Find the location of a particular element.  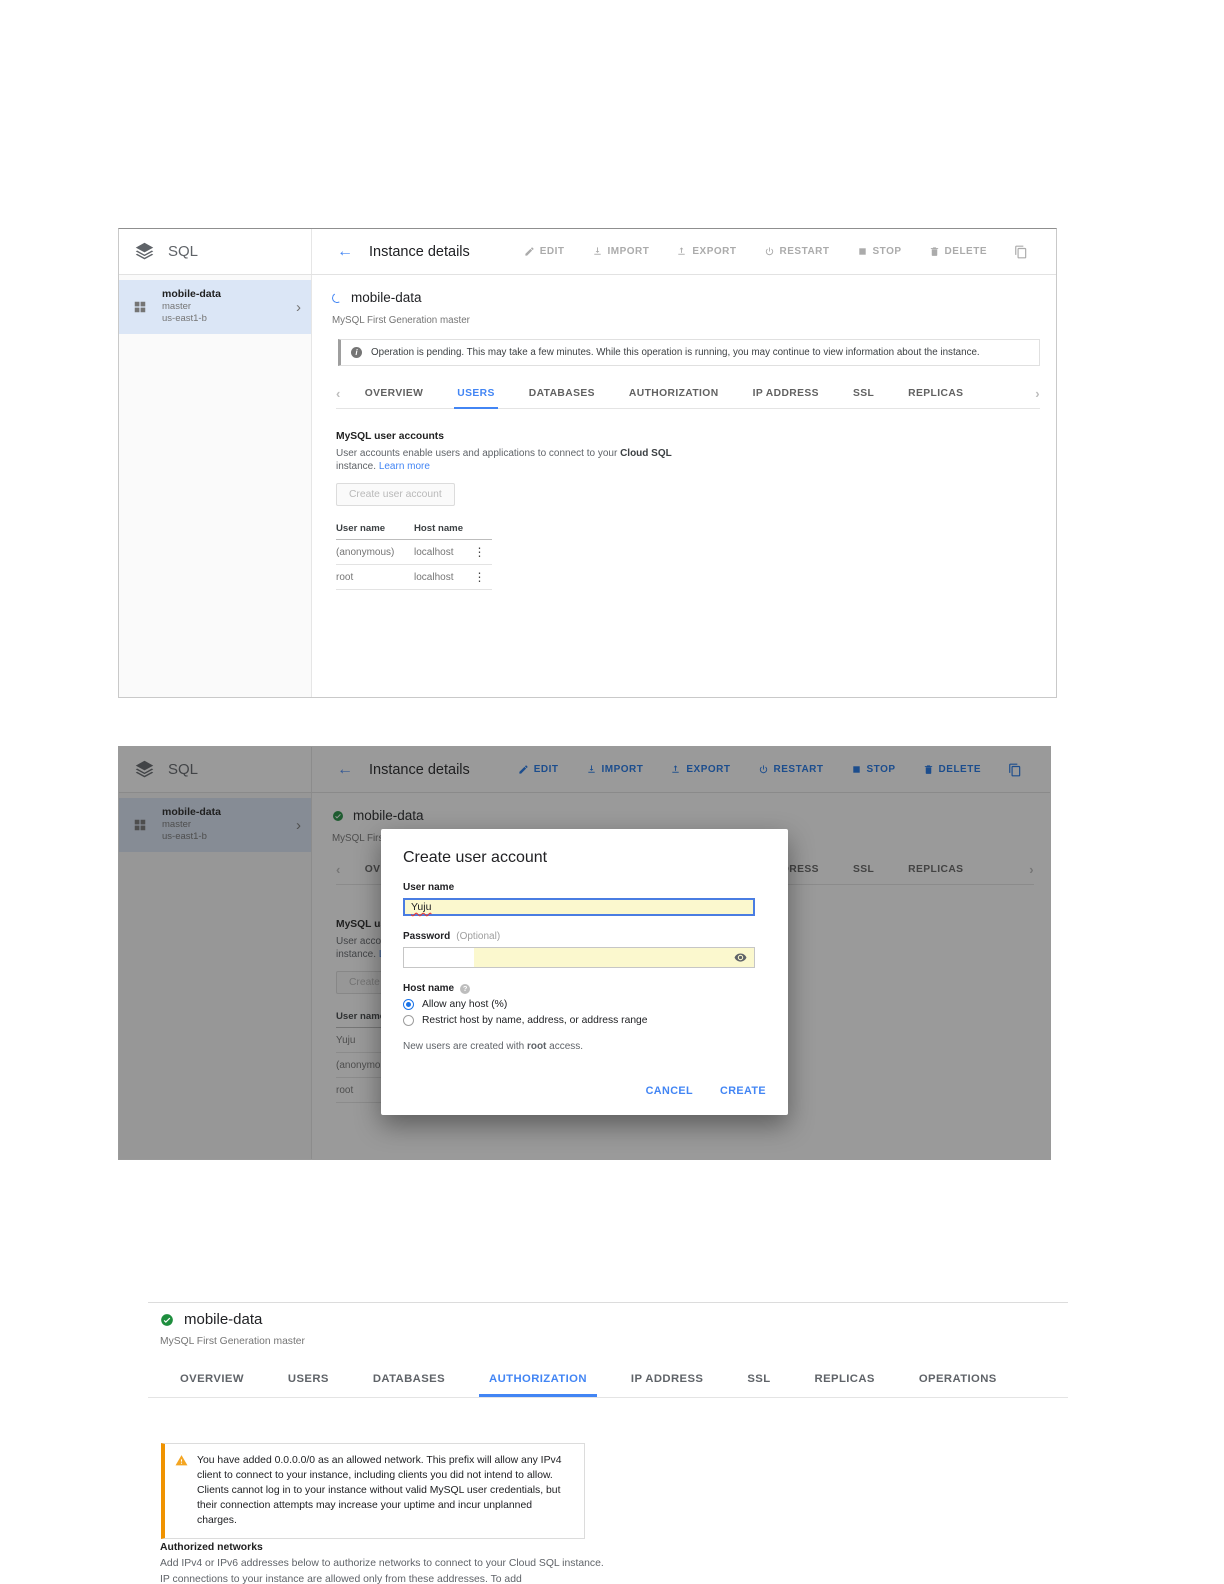

trash-icon is located at coordinates (934, 251).